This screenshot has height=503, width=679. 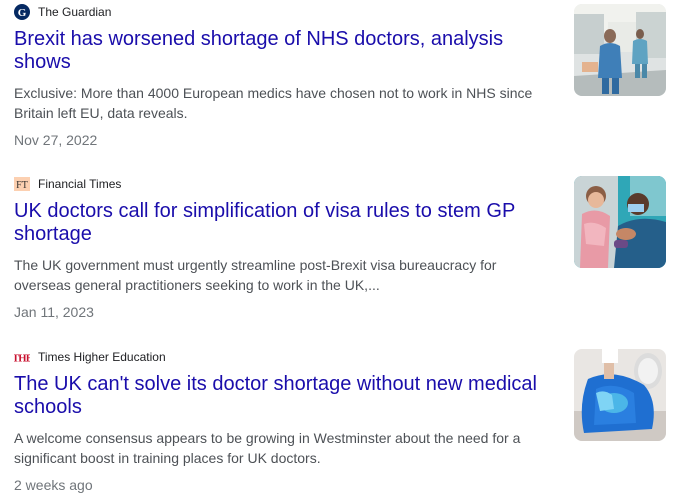 I want to click on guardian-logo-icon: G, so click(x=22, y=12).